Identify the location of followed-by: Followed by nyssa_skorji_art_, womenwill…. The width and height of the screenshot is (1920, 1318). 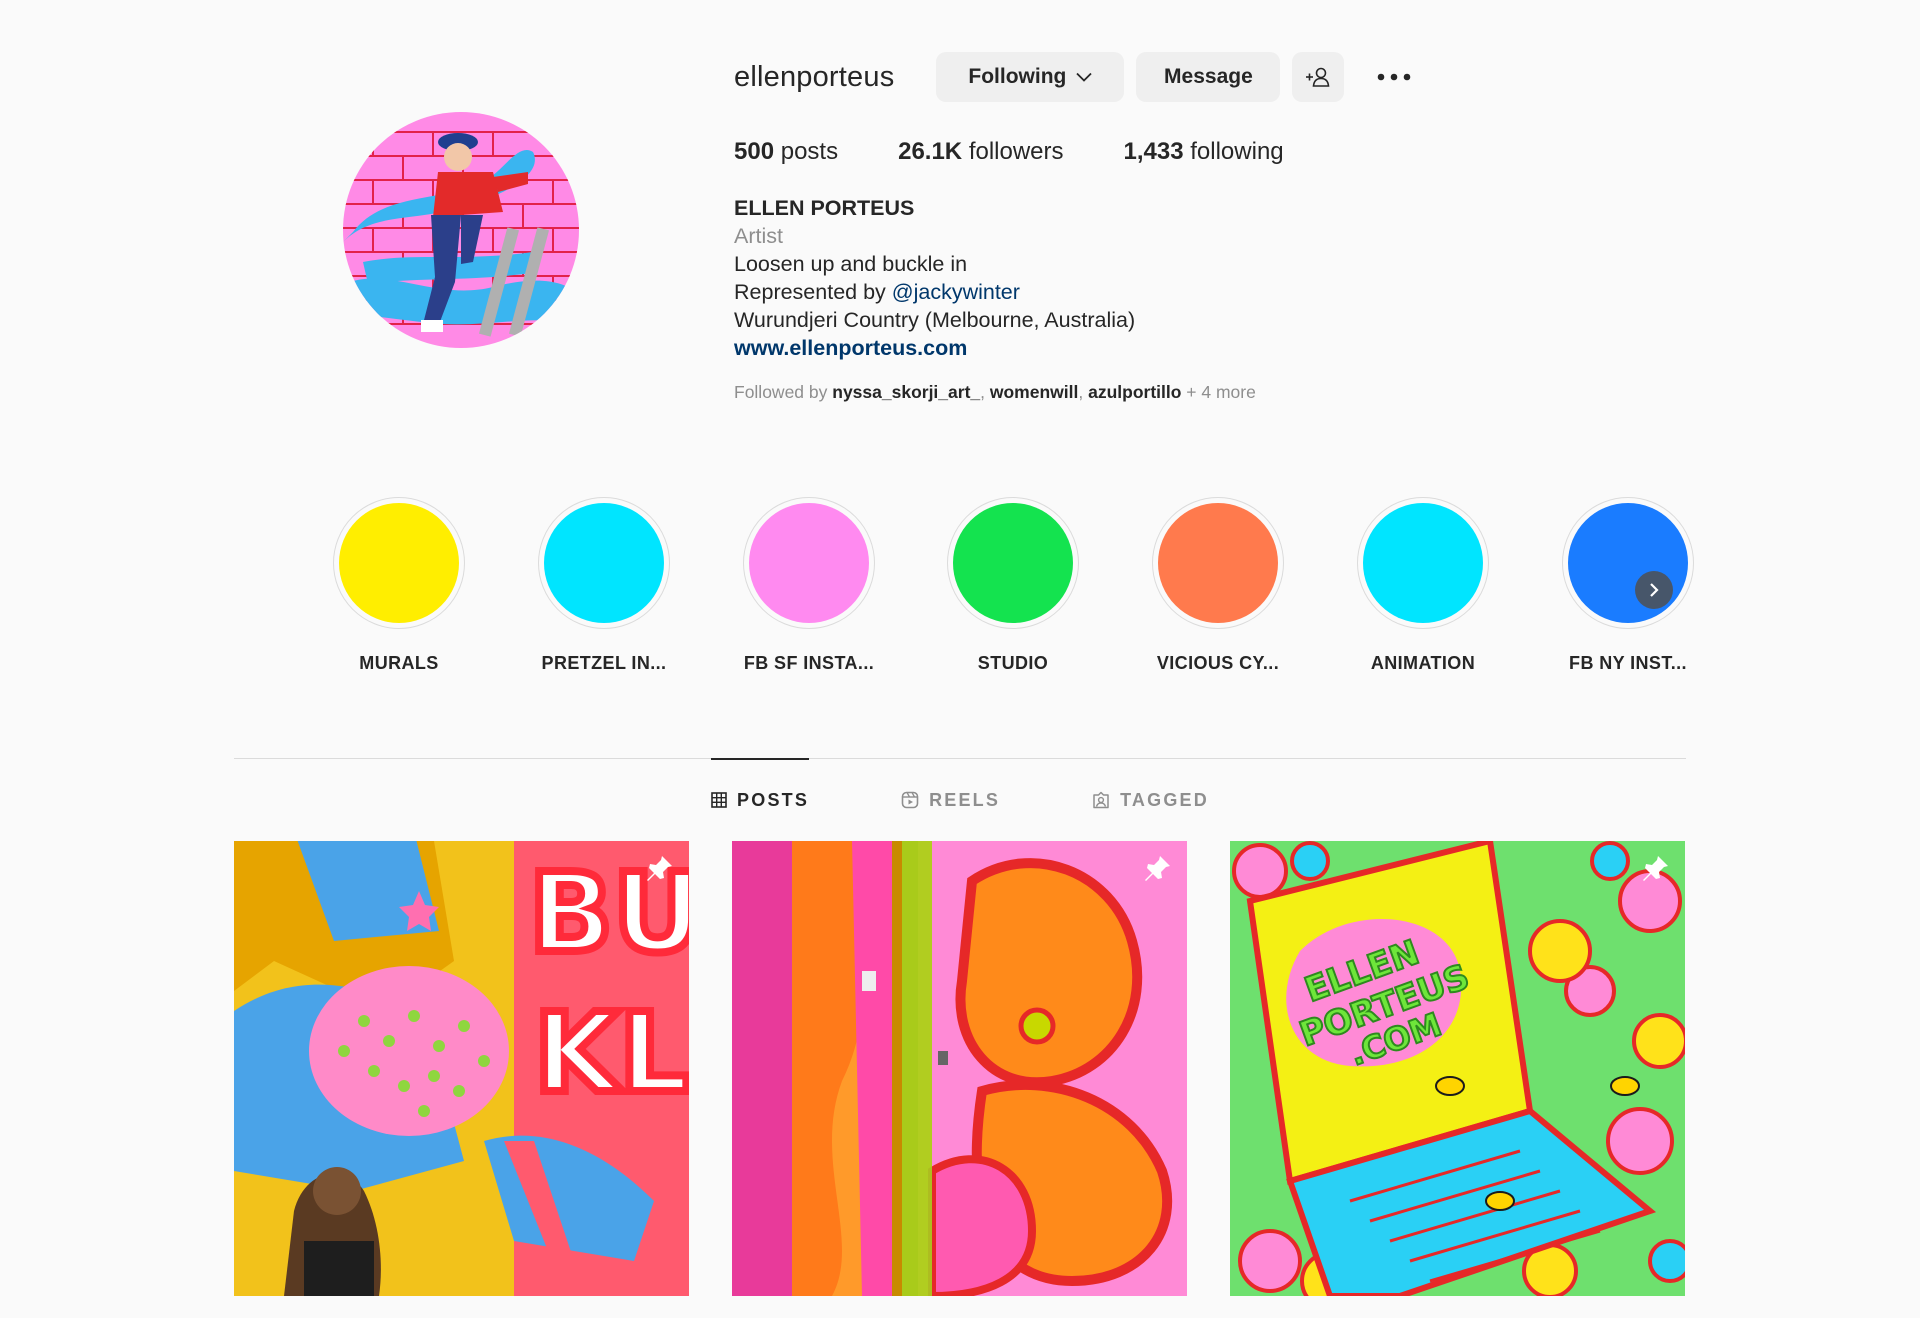
(1184, 392).